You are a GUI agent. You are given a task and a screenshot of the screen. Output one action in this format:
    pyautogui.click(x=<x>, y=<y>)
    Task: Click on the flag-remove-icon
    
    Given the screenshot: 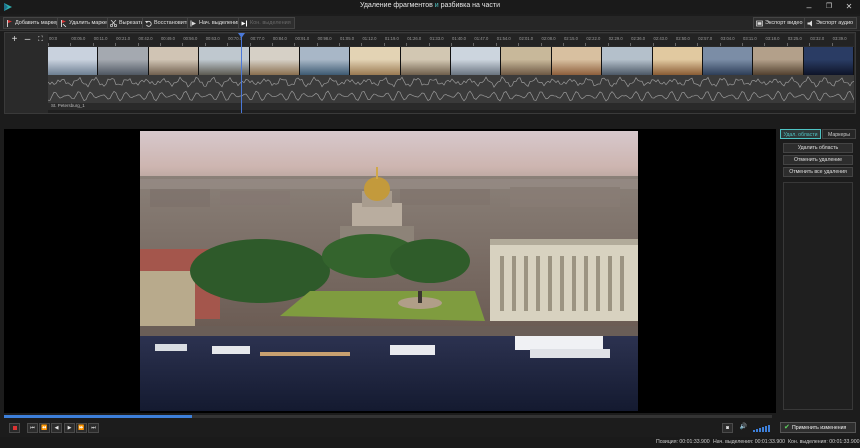 What is the action you would take?
    pyautogui.click(x=64, y=23)
    